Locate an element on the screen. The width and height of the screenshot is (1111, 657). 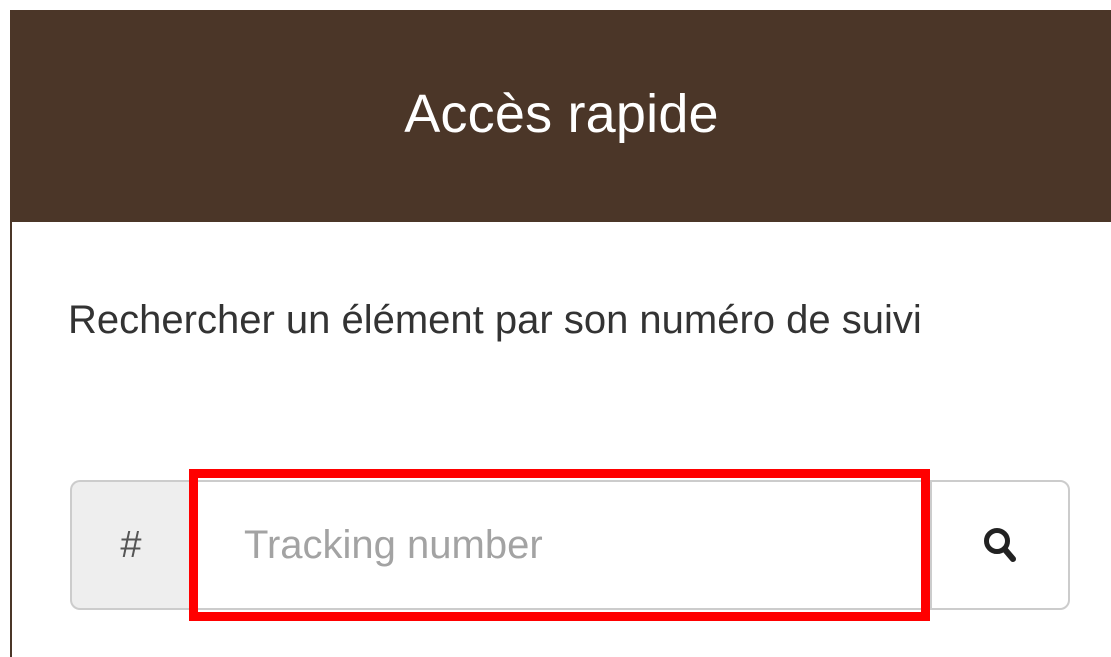
panel-title: Accès rapide is located at coordinates (561, 114).